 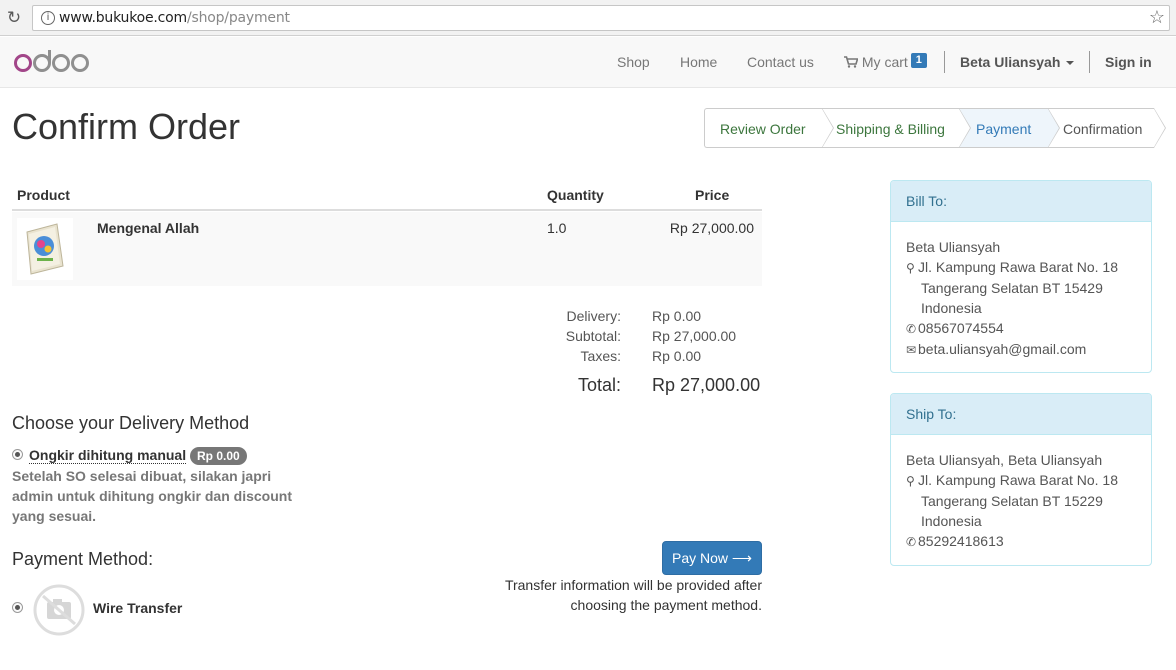 What do you see at coordinates (131, 423) in the screenshot?
I see `delivery-method-heading: Choose your Delivery Method` at bounding box center [131, 423].